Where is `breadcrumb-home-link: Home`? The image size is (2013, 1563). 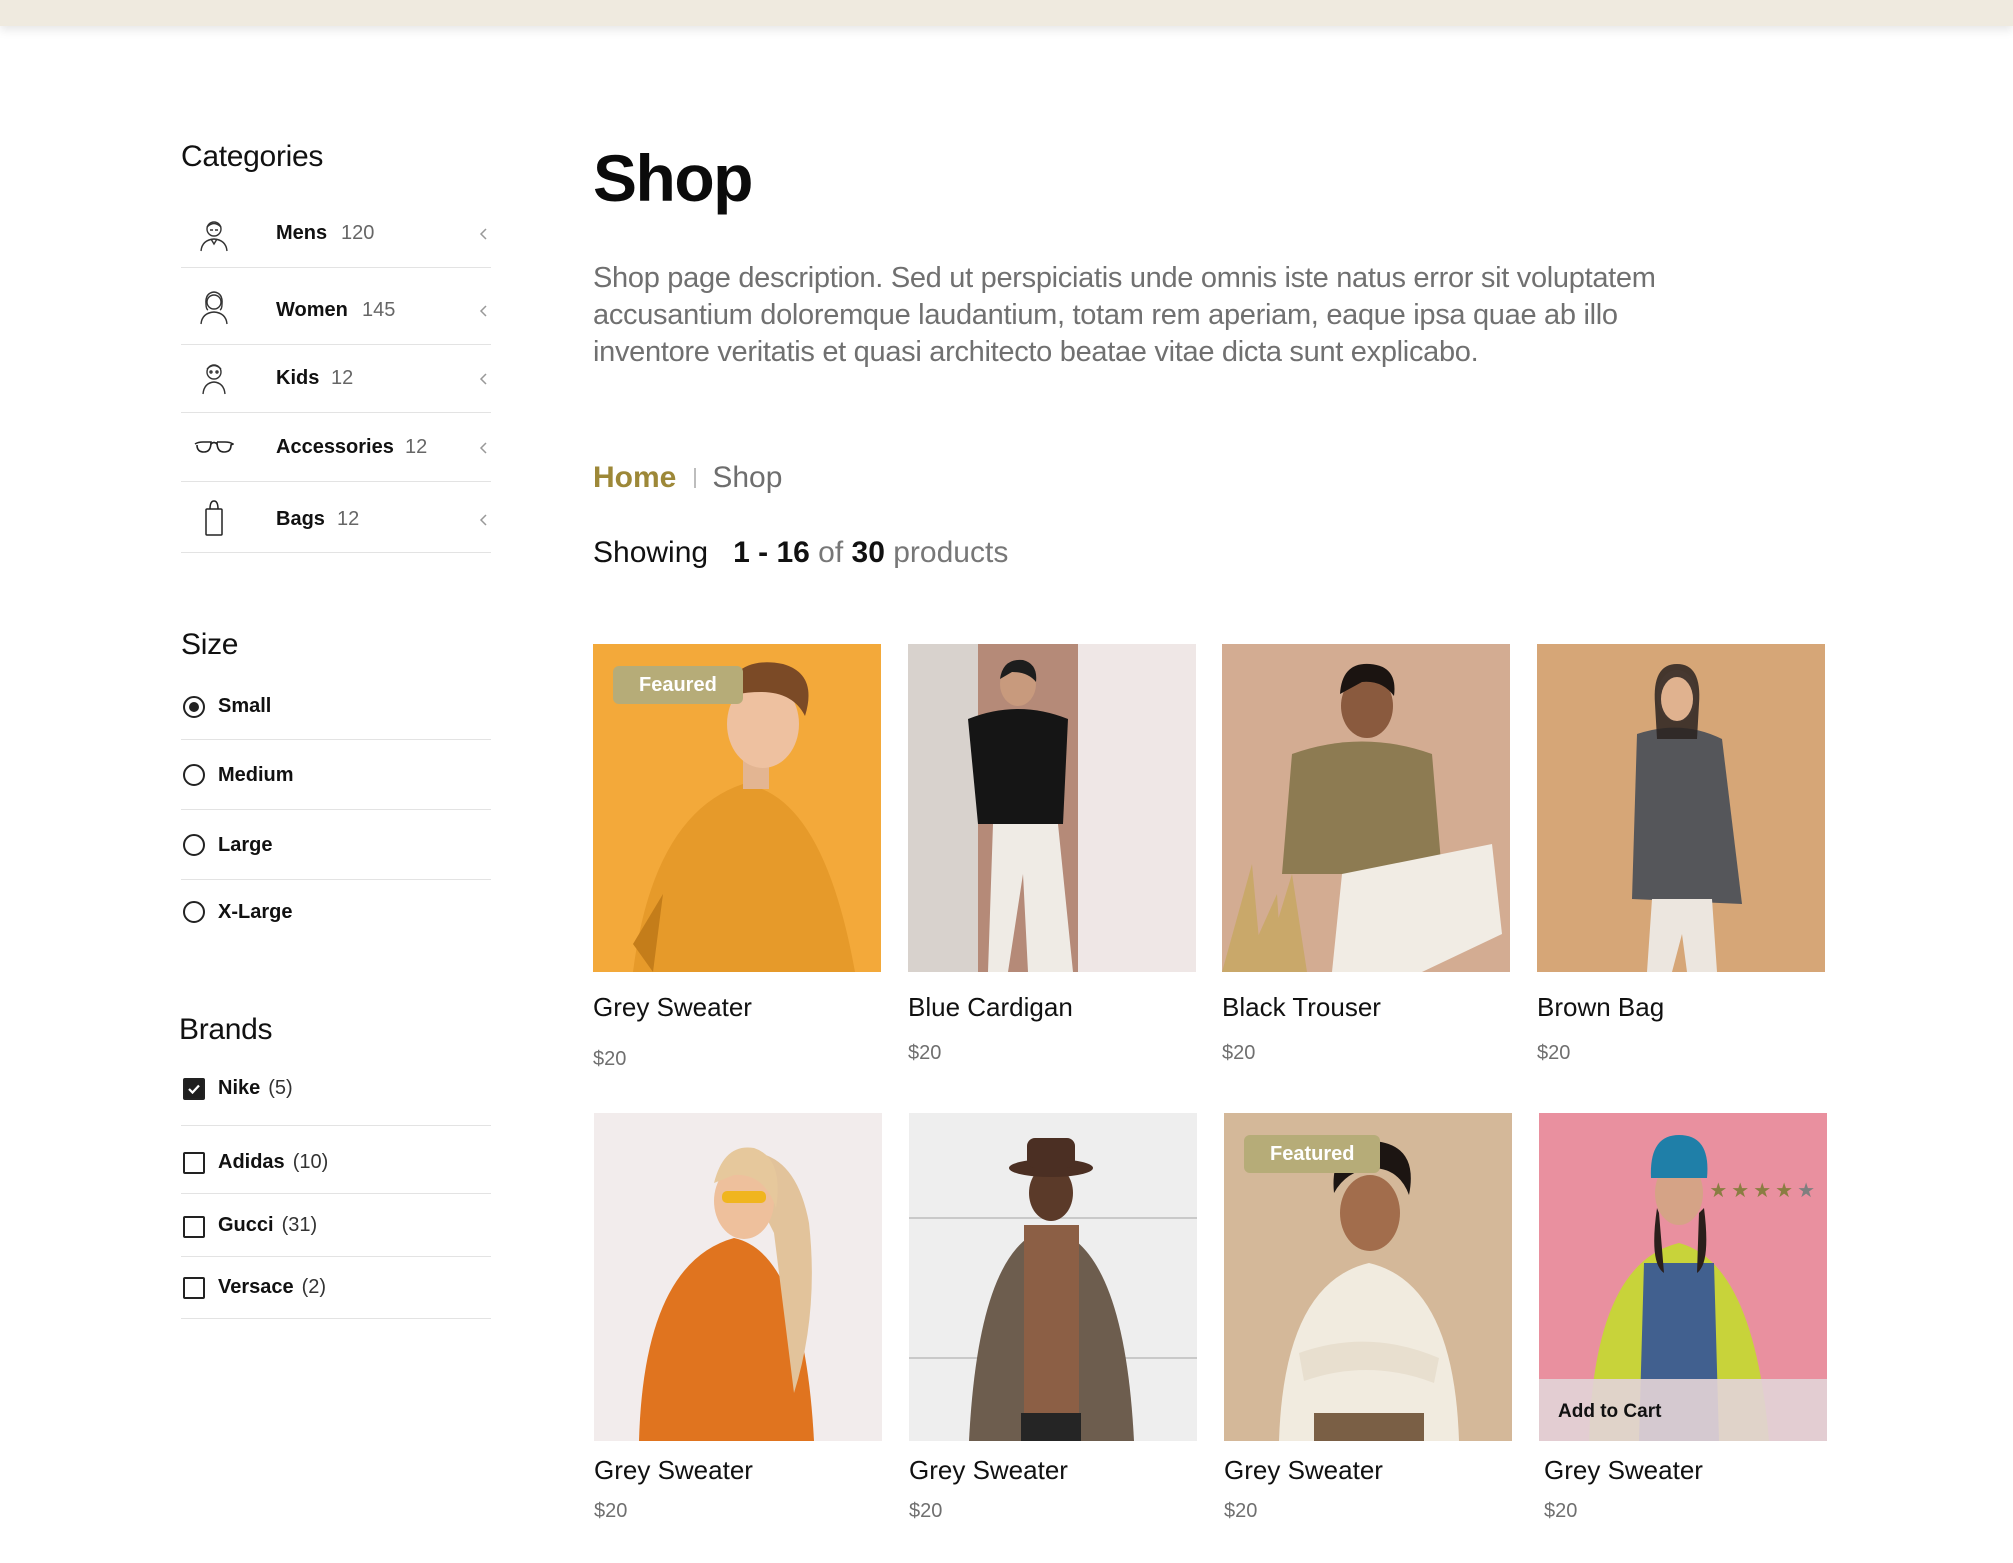 breadcrumb-home-link: Home is located at coordinates (634, 478).